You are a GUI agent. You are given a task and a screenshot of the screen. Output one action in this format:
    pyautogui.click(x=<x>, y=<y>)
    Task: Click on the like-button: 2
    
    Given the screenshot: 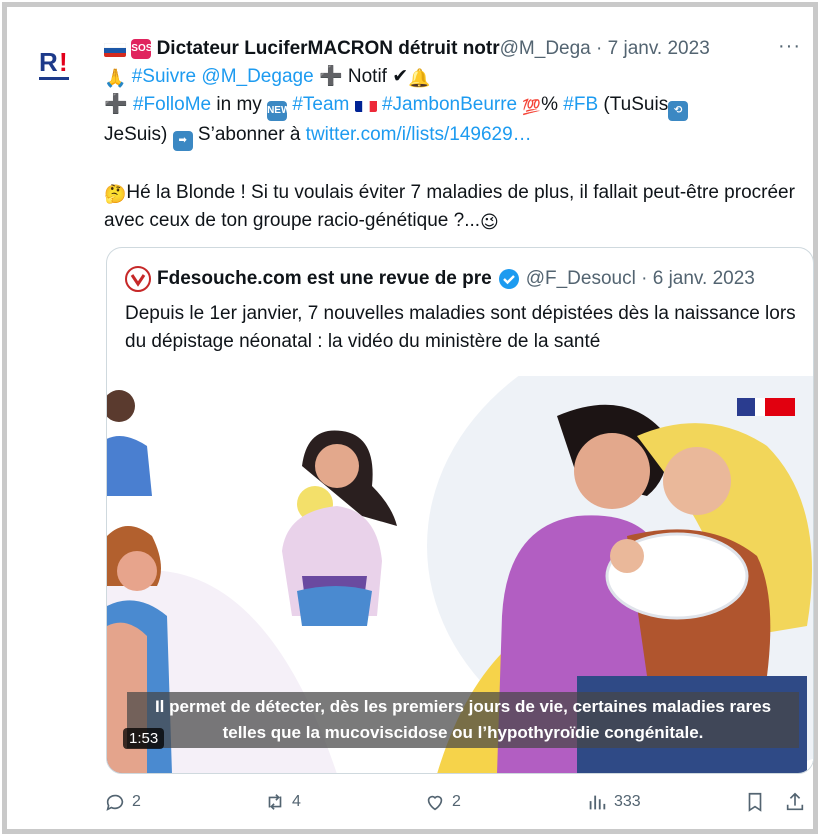 What is the action you would take?
    pyautogui.click(x=442, y=802)
    